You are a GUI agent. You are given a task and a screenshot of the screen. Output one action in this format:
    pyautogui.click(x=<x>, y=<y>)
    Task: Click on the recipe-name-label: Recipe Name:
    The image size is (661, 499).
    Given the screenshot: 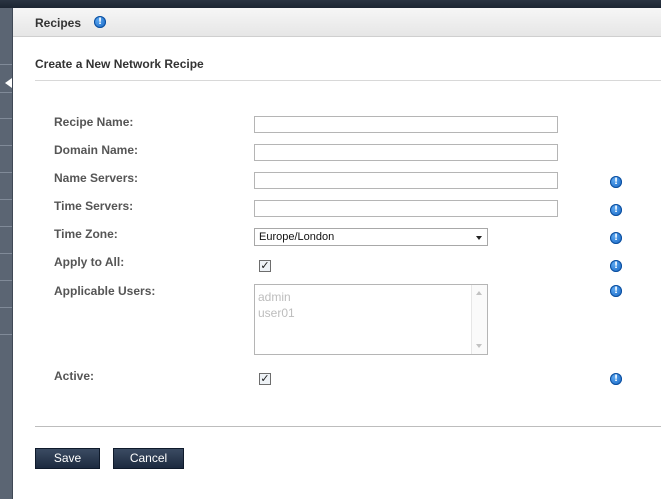 What is the action you would take?
    pyautogui.click(x=94, y=122)
    